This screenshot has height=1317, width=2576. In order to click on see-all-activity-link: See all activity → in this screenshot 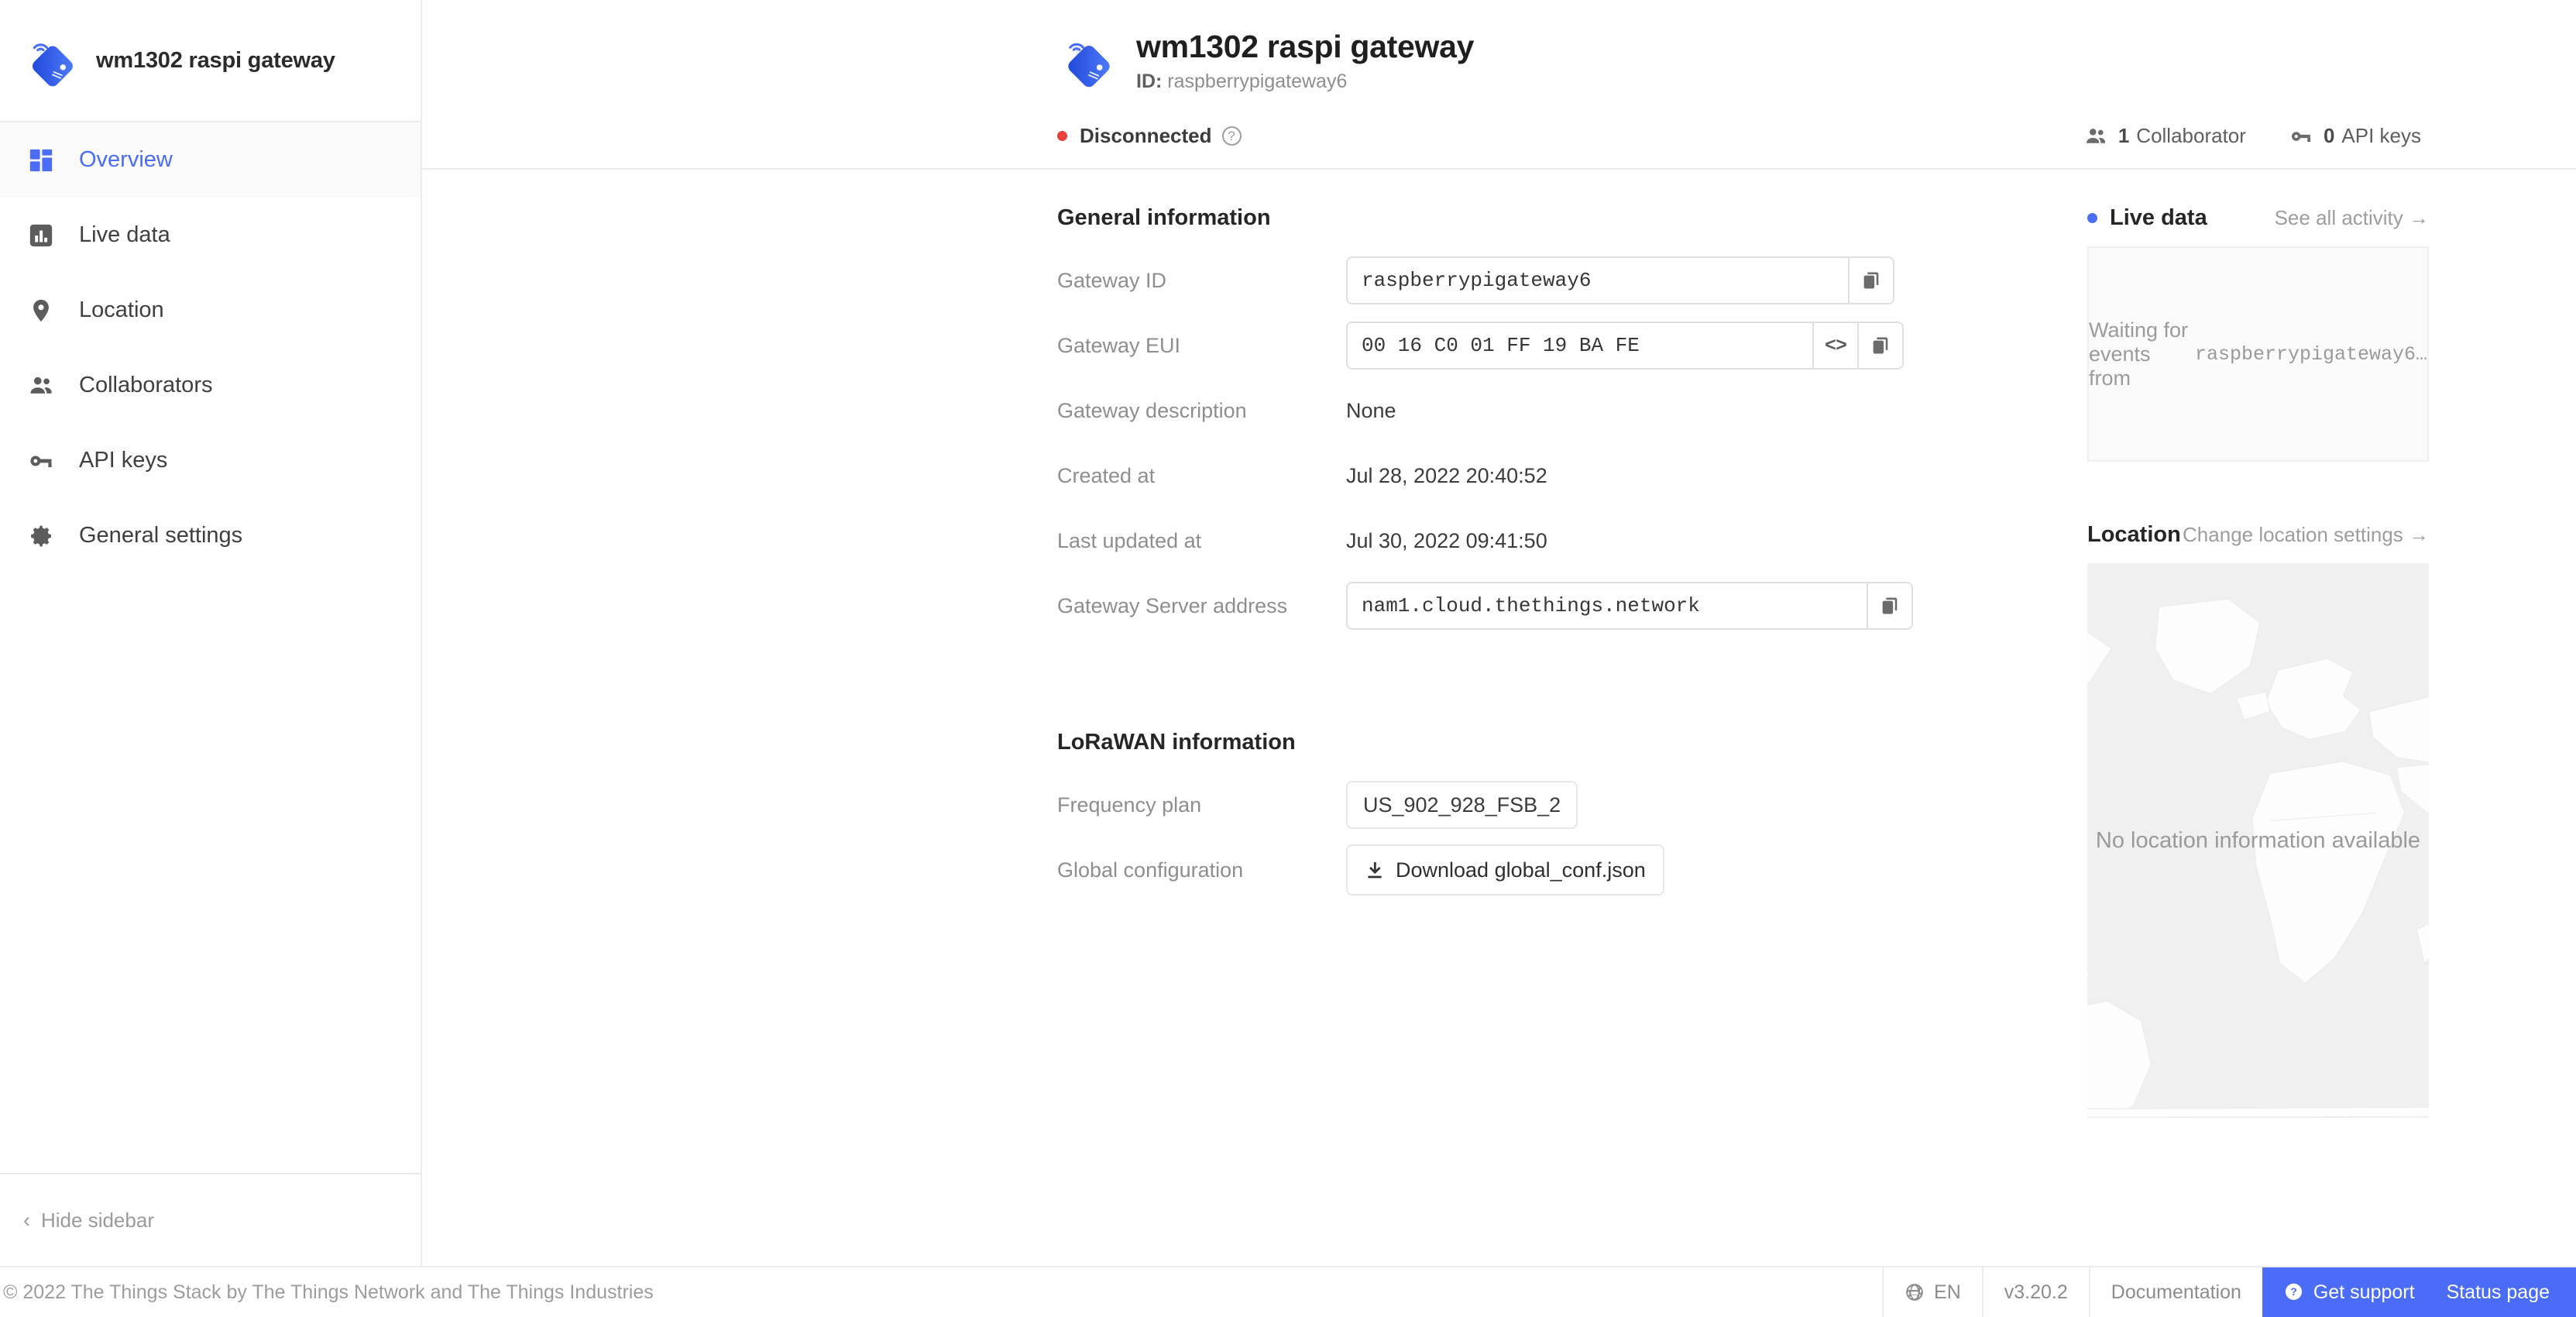, I will do `click(2352, 218)`.